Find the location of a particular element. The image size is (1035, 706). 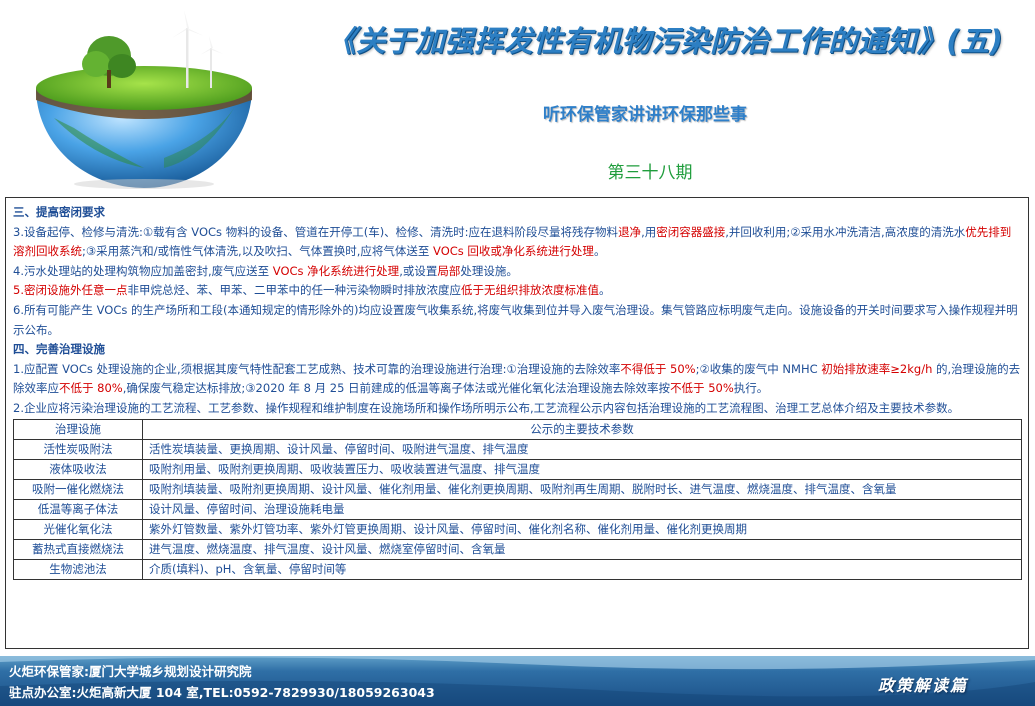

main-title: 《关于加强挥发性有机物污染防治工作的通知》(五) is located at coordinates (665, 41).